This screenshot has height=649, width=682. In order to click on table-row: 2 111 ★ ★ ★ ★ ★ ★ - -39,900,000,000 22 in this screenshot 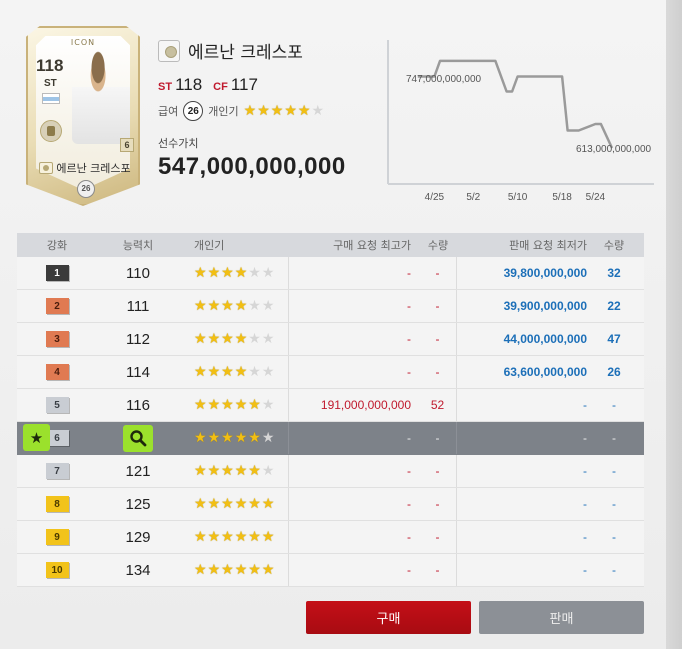, I will do `click(330, 306)`.